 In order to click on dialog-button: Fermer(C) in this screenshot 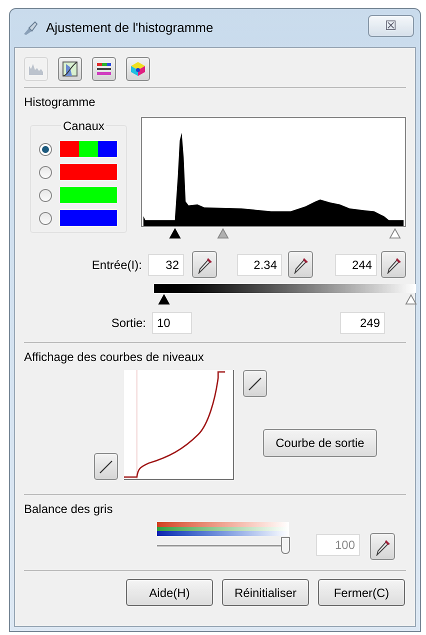, I will do `click(361, 592)`.